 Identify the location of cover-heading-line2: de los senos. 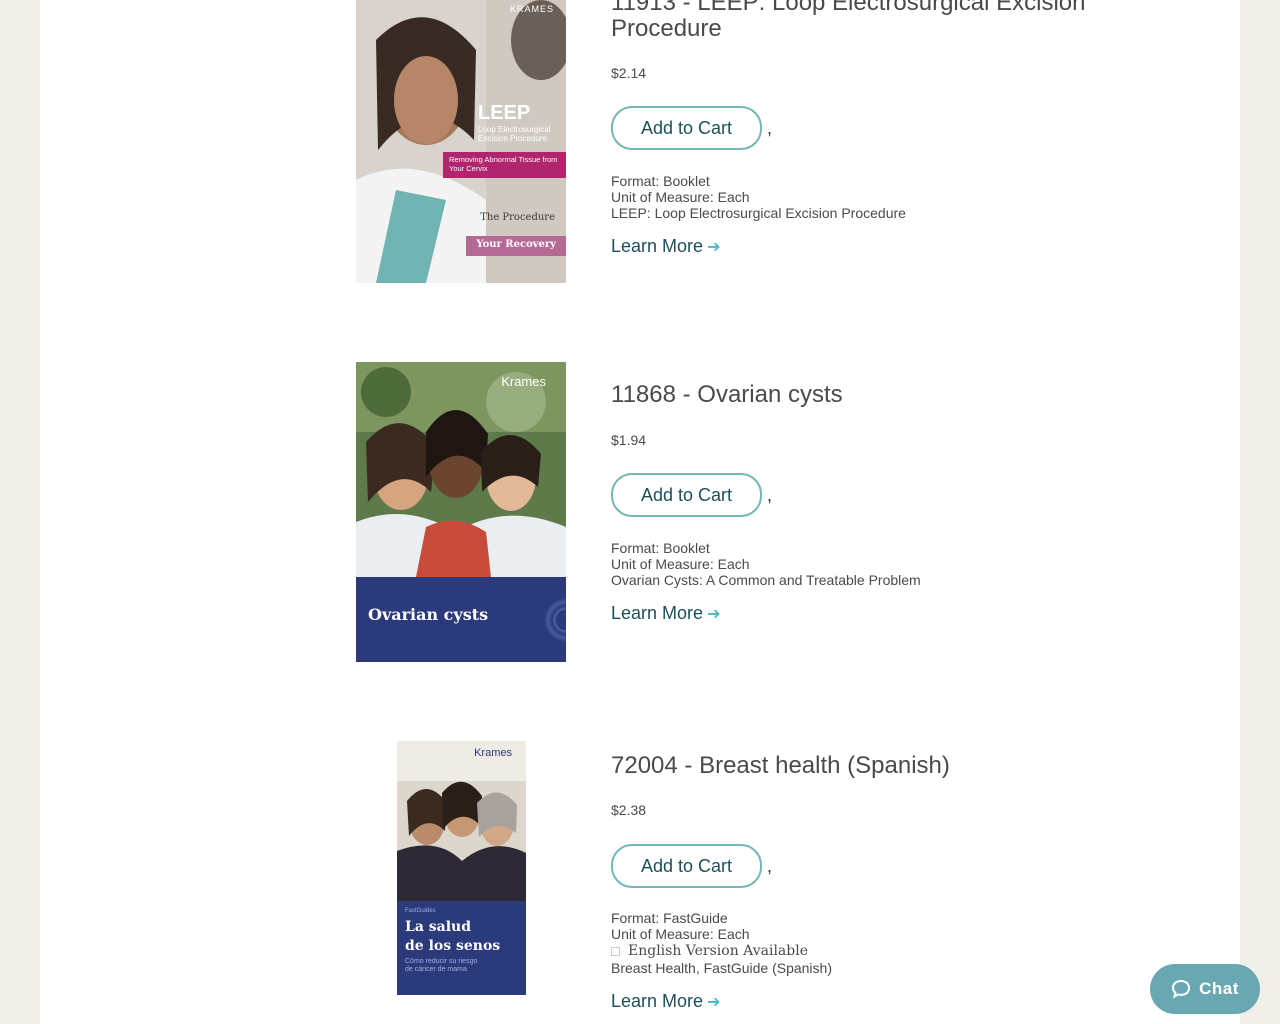
(453, 946).